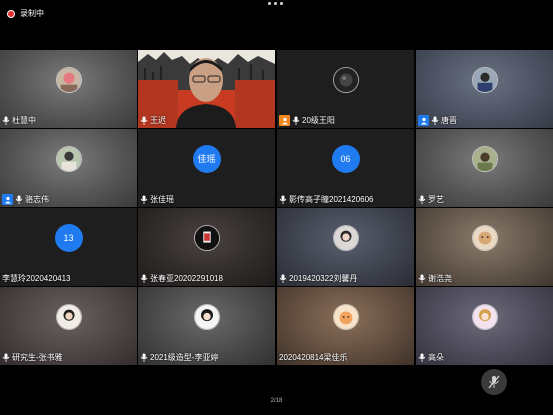 The width and height of the screenshot is (553, 415). I want to click on participant-tile: 张春亚20202291018, so click(206, 247).